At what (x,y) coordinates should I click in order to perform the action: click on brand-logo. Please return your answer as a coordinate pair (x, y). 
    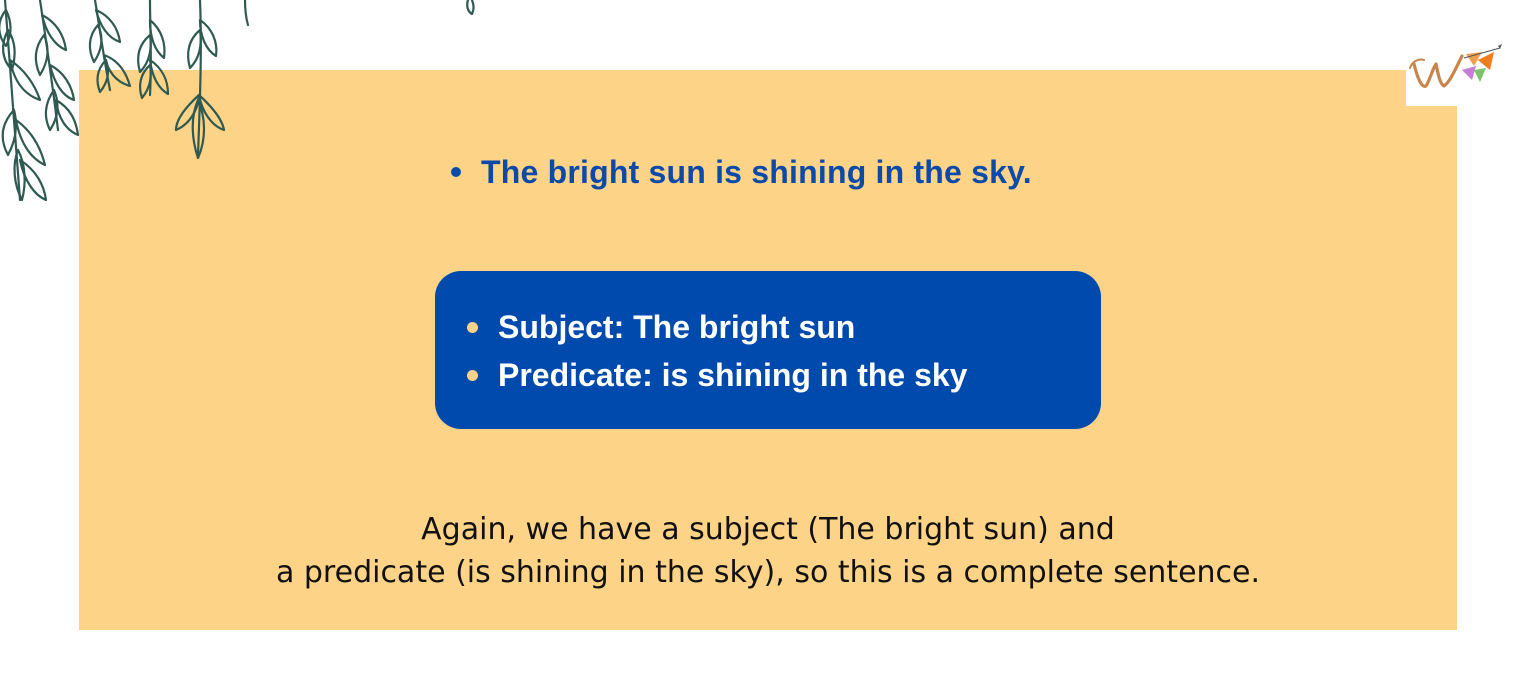
    Looking at the image, I should click on (1456, 73).